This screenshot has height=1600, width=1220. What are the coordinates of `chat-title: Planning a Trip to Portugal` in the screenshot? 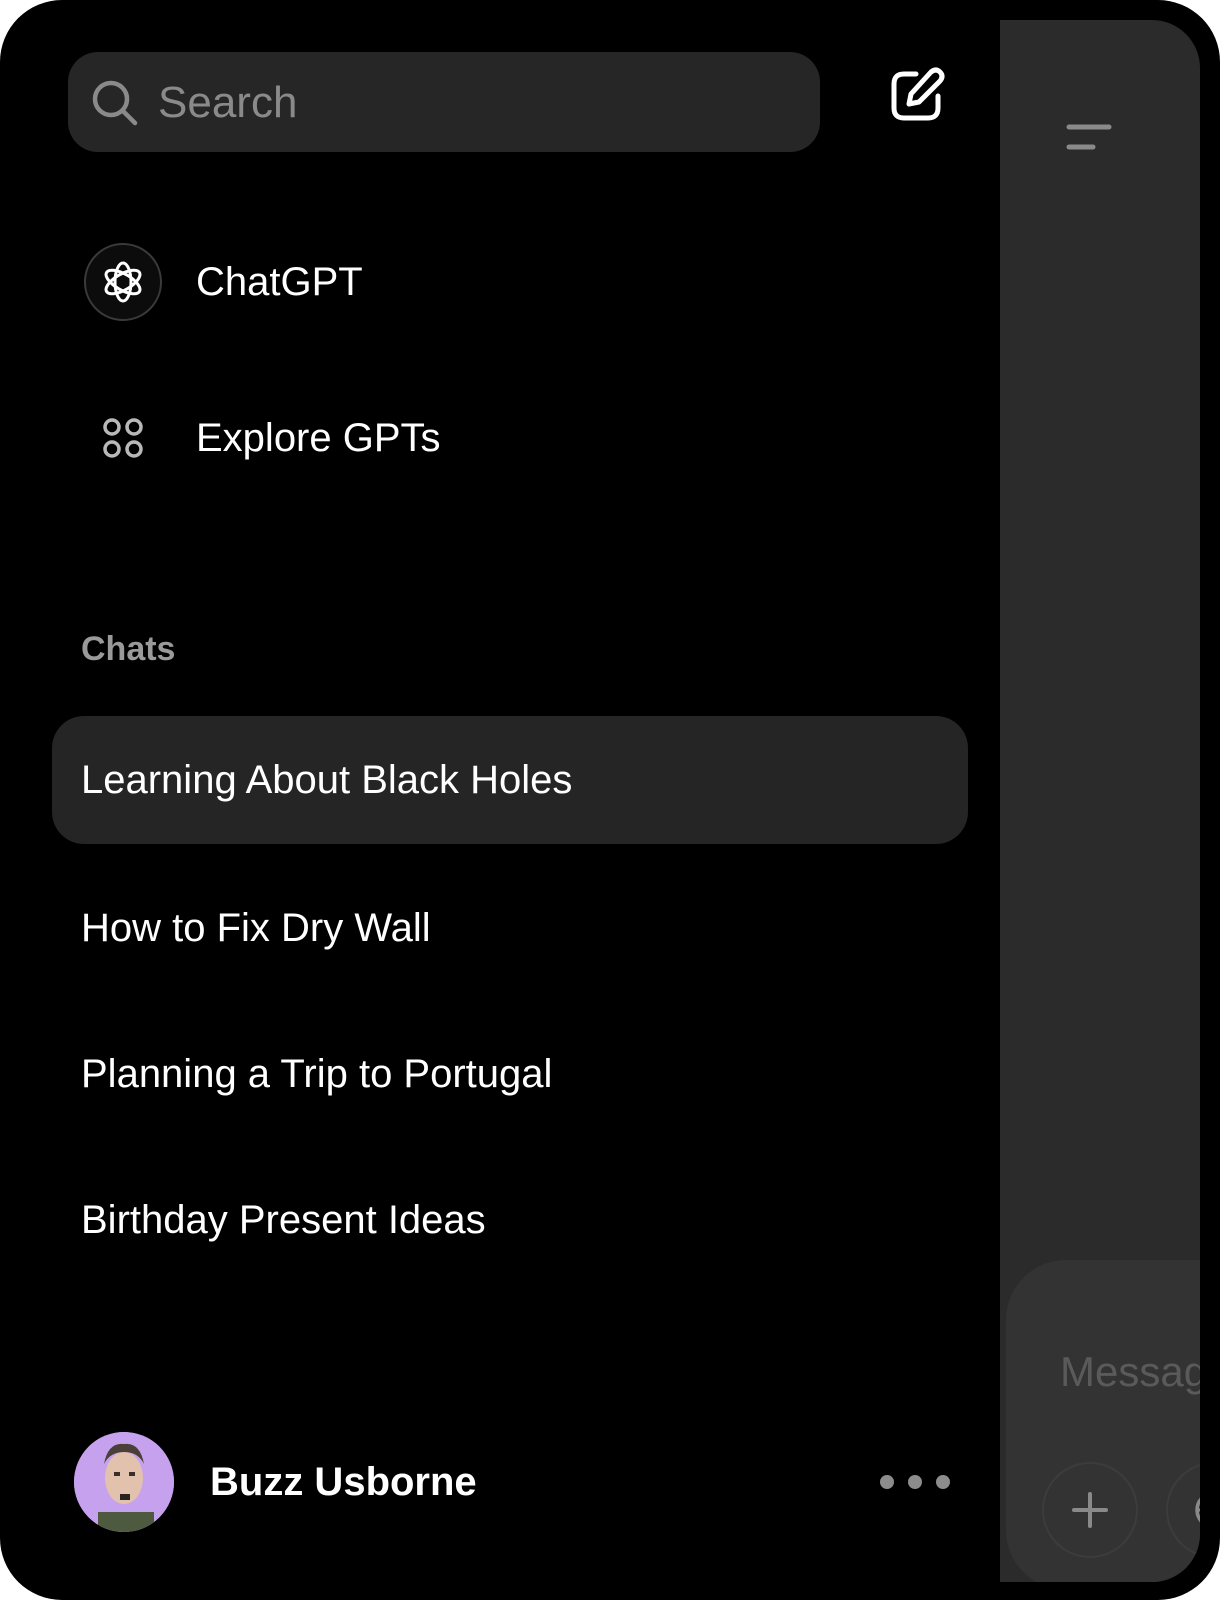 It's located at (317, 1073).